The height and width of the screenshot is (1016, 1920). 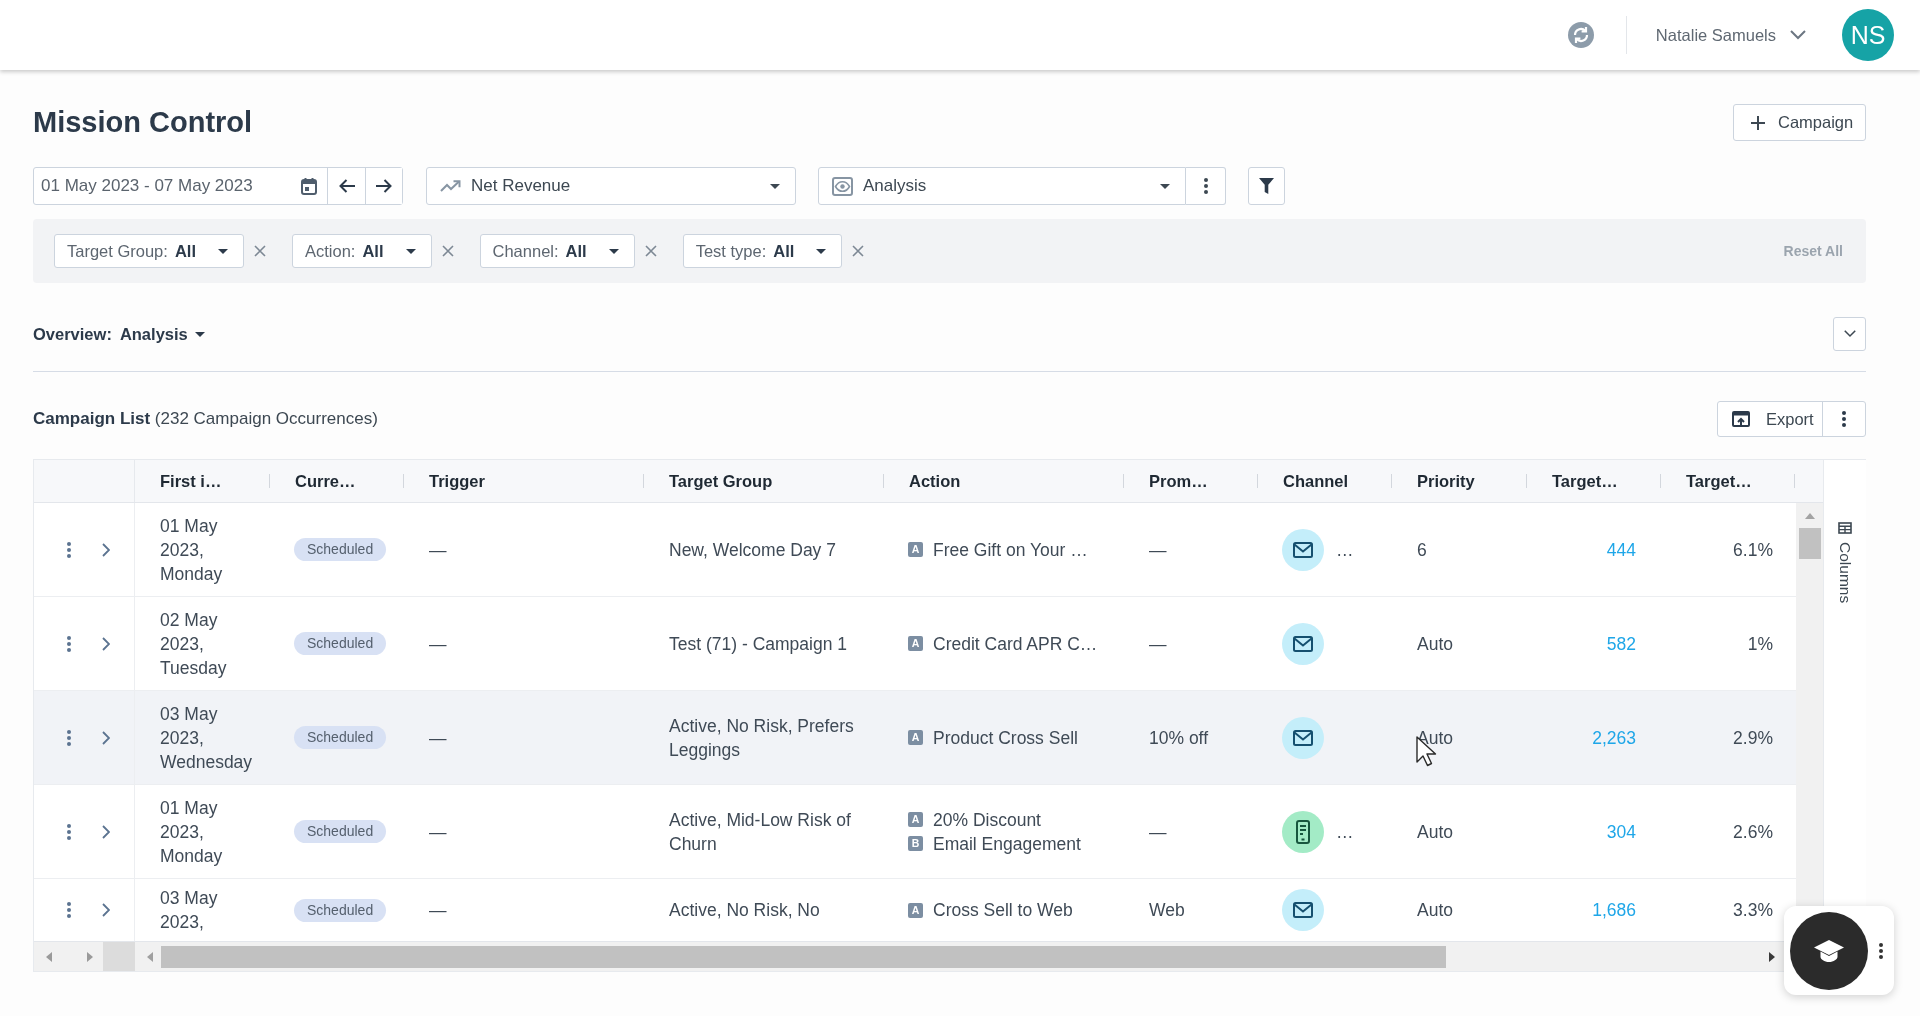 What do you see at coordinates (1753, 550) in the screenshot?
I see `percent-text: 6.1%` at bounding box center [1753, 550].